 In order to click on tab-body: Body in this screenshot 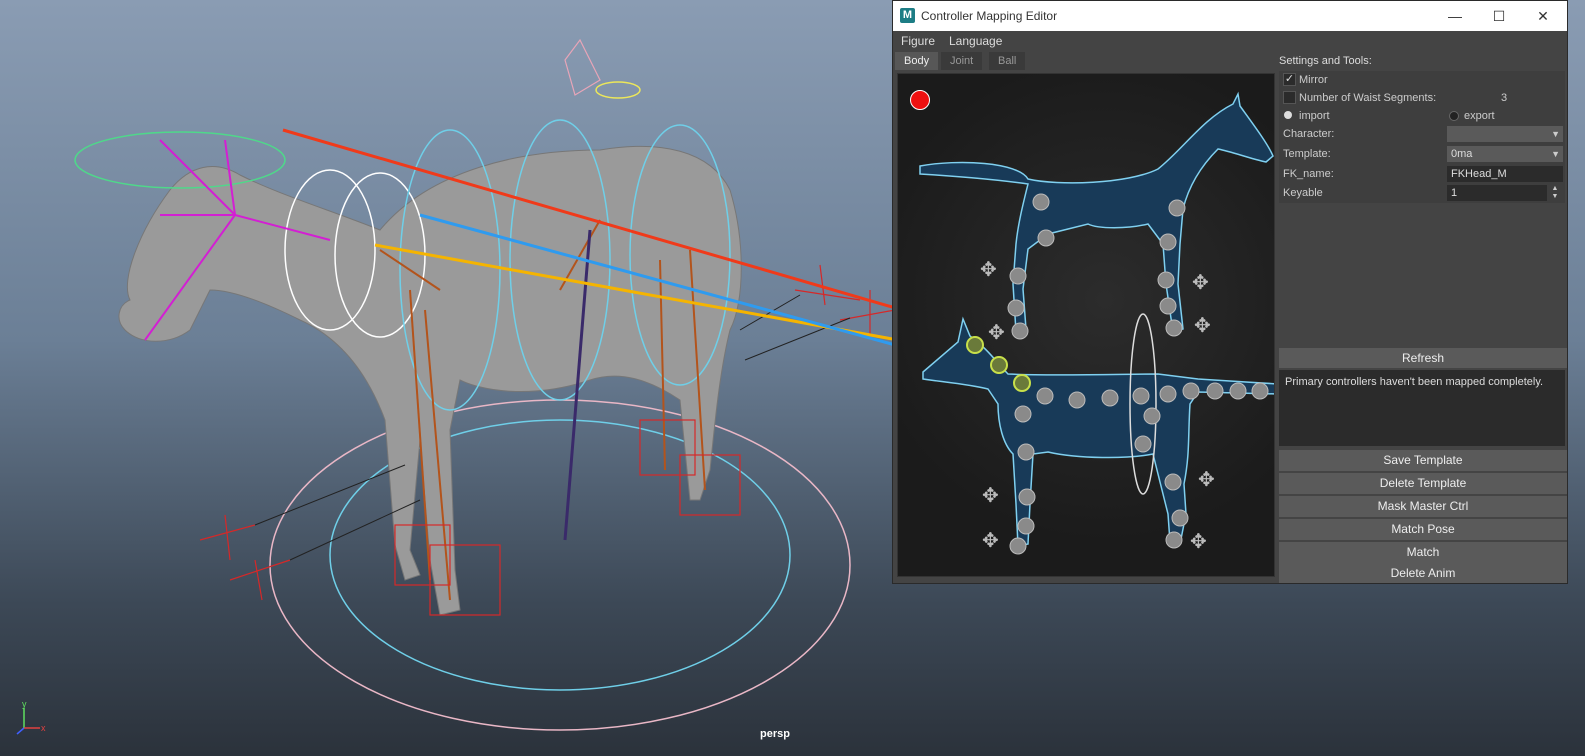, I will do `click(917, 61)`.